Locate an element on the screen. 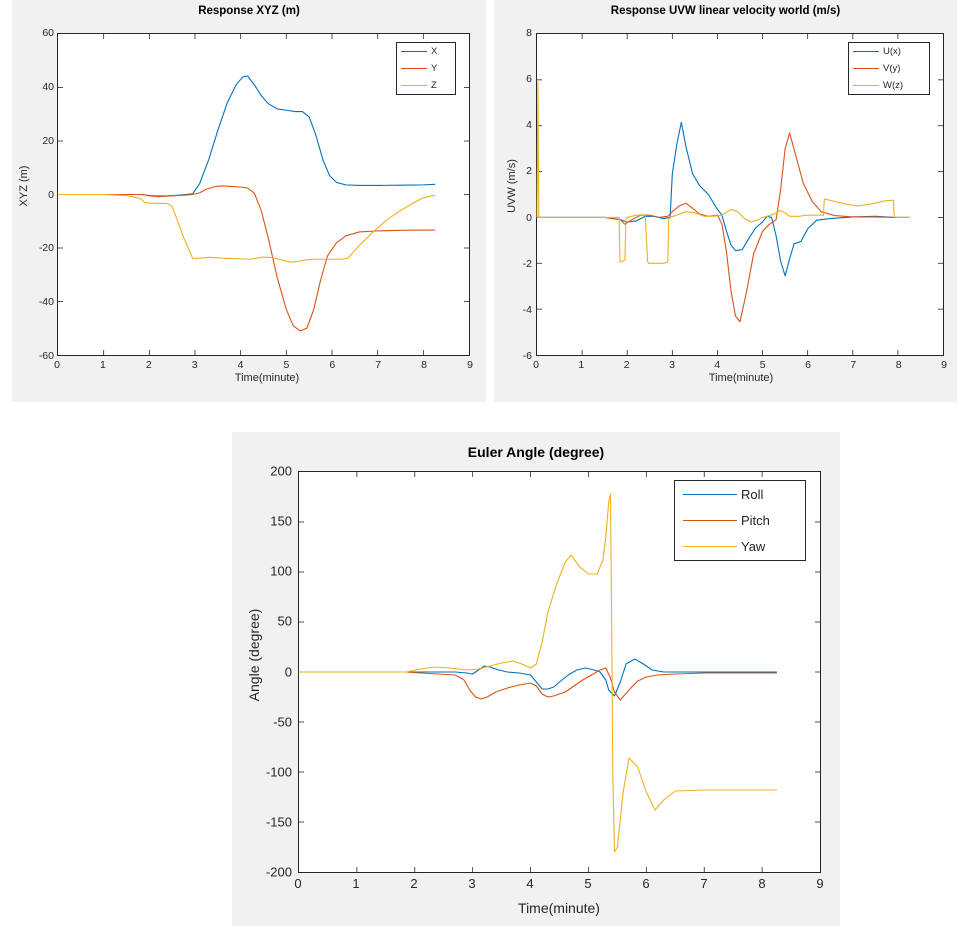 Image resolution: width=957 pixels, height=926 pixels. x-tick-xyz: 1 is located at coordinates (102, 365).